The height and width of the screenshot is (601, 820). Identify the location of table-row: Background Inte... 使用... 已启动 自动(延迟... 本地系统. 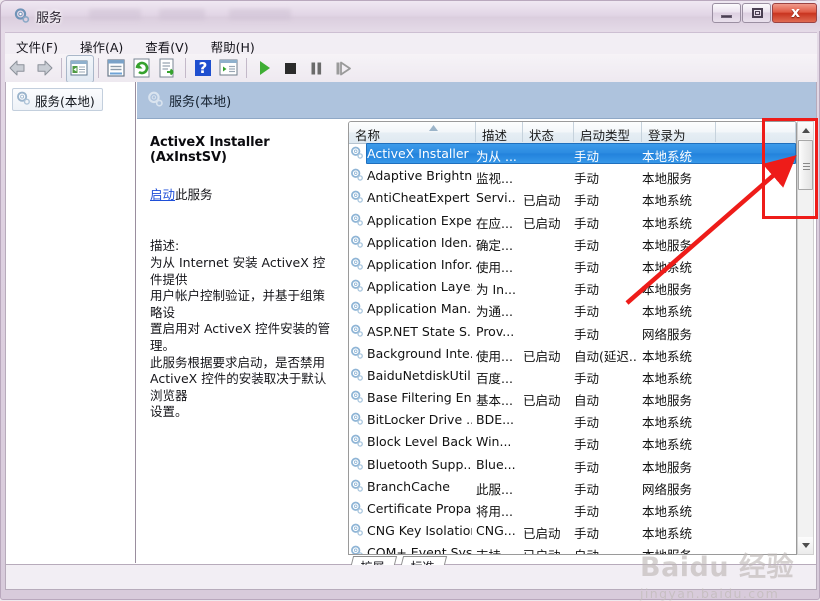
(572, 354).